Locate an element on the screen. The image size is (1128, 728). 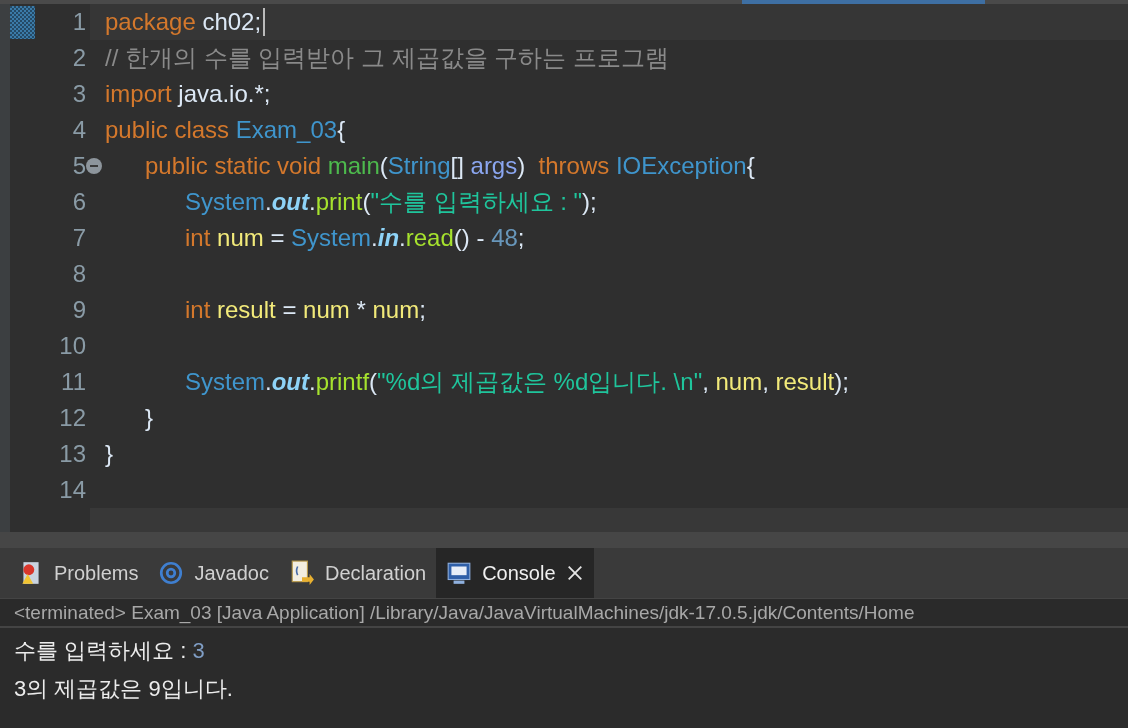
code-line: import java.io.*; is located at coordinates (188, 94).